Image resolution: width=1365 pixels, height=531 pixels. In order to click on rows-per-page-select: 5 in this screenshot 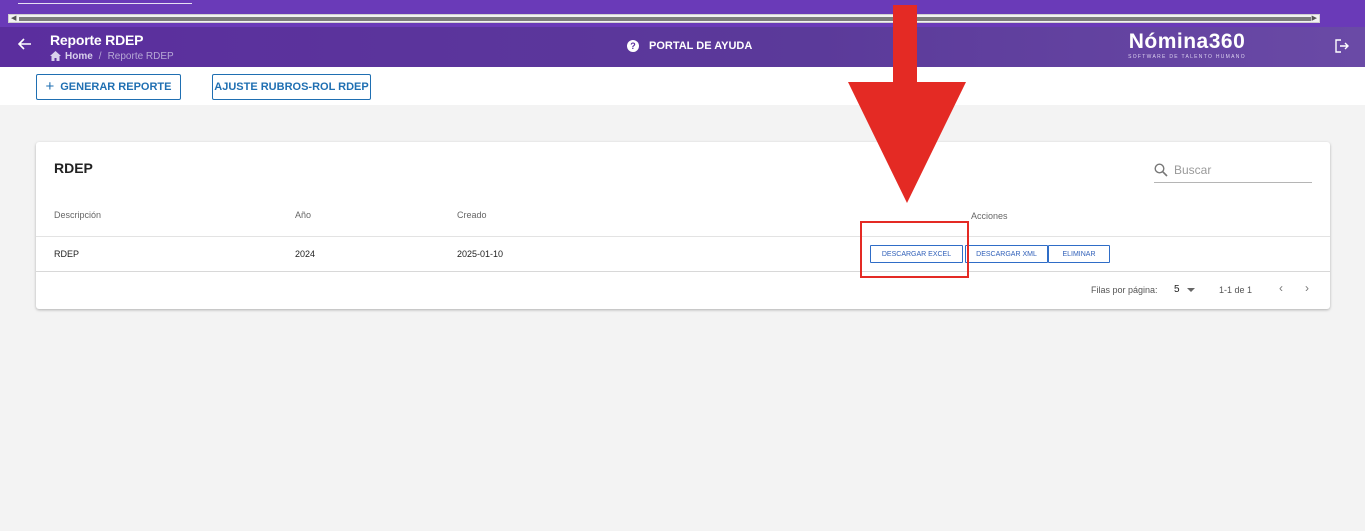, I will do `click(1184, 289)`.